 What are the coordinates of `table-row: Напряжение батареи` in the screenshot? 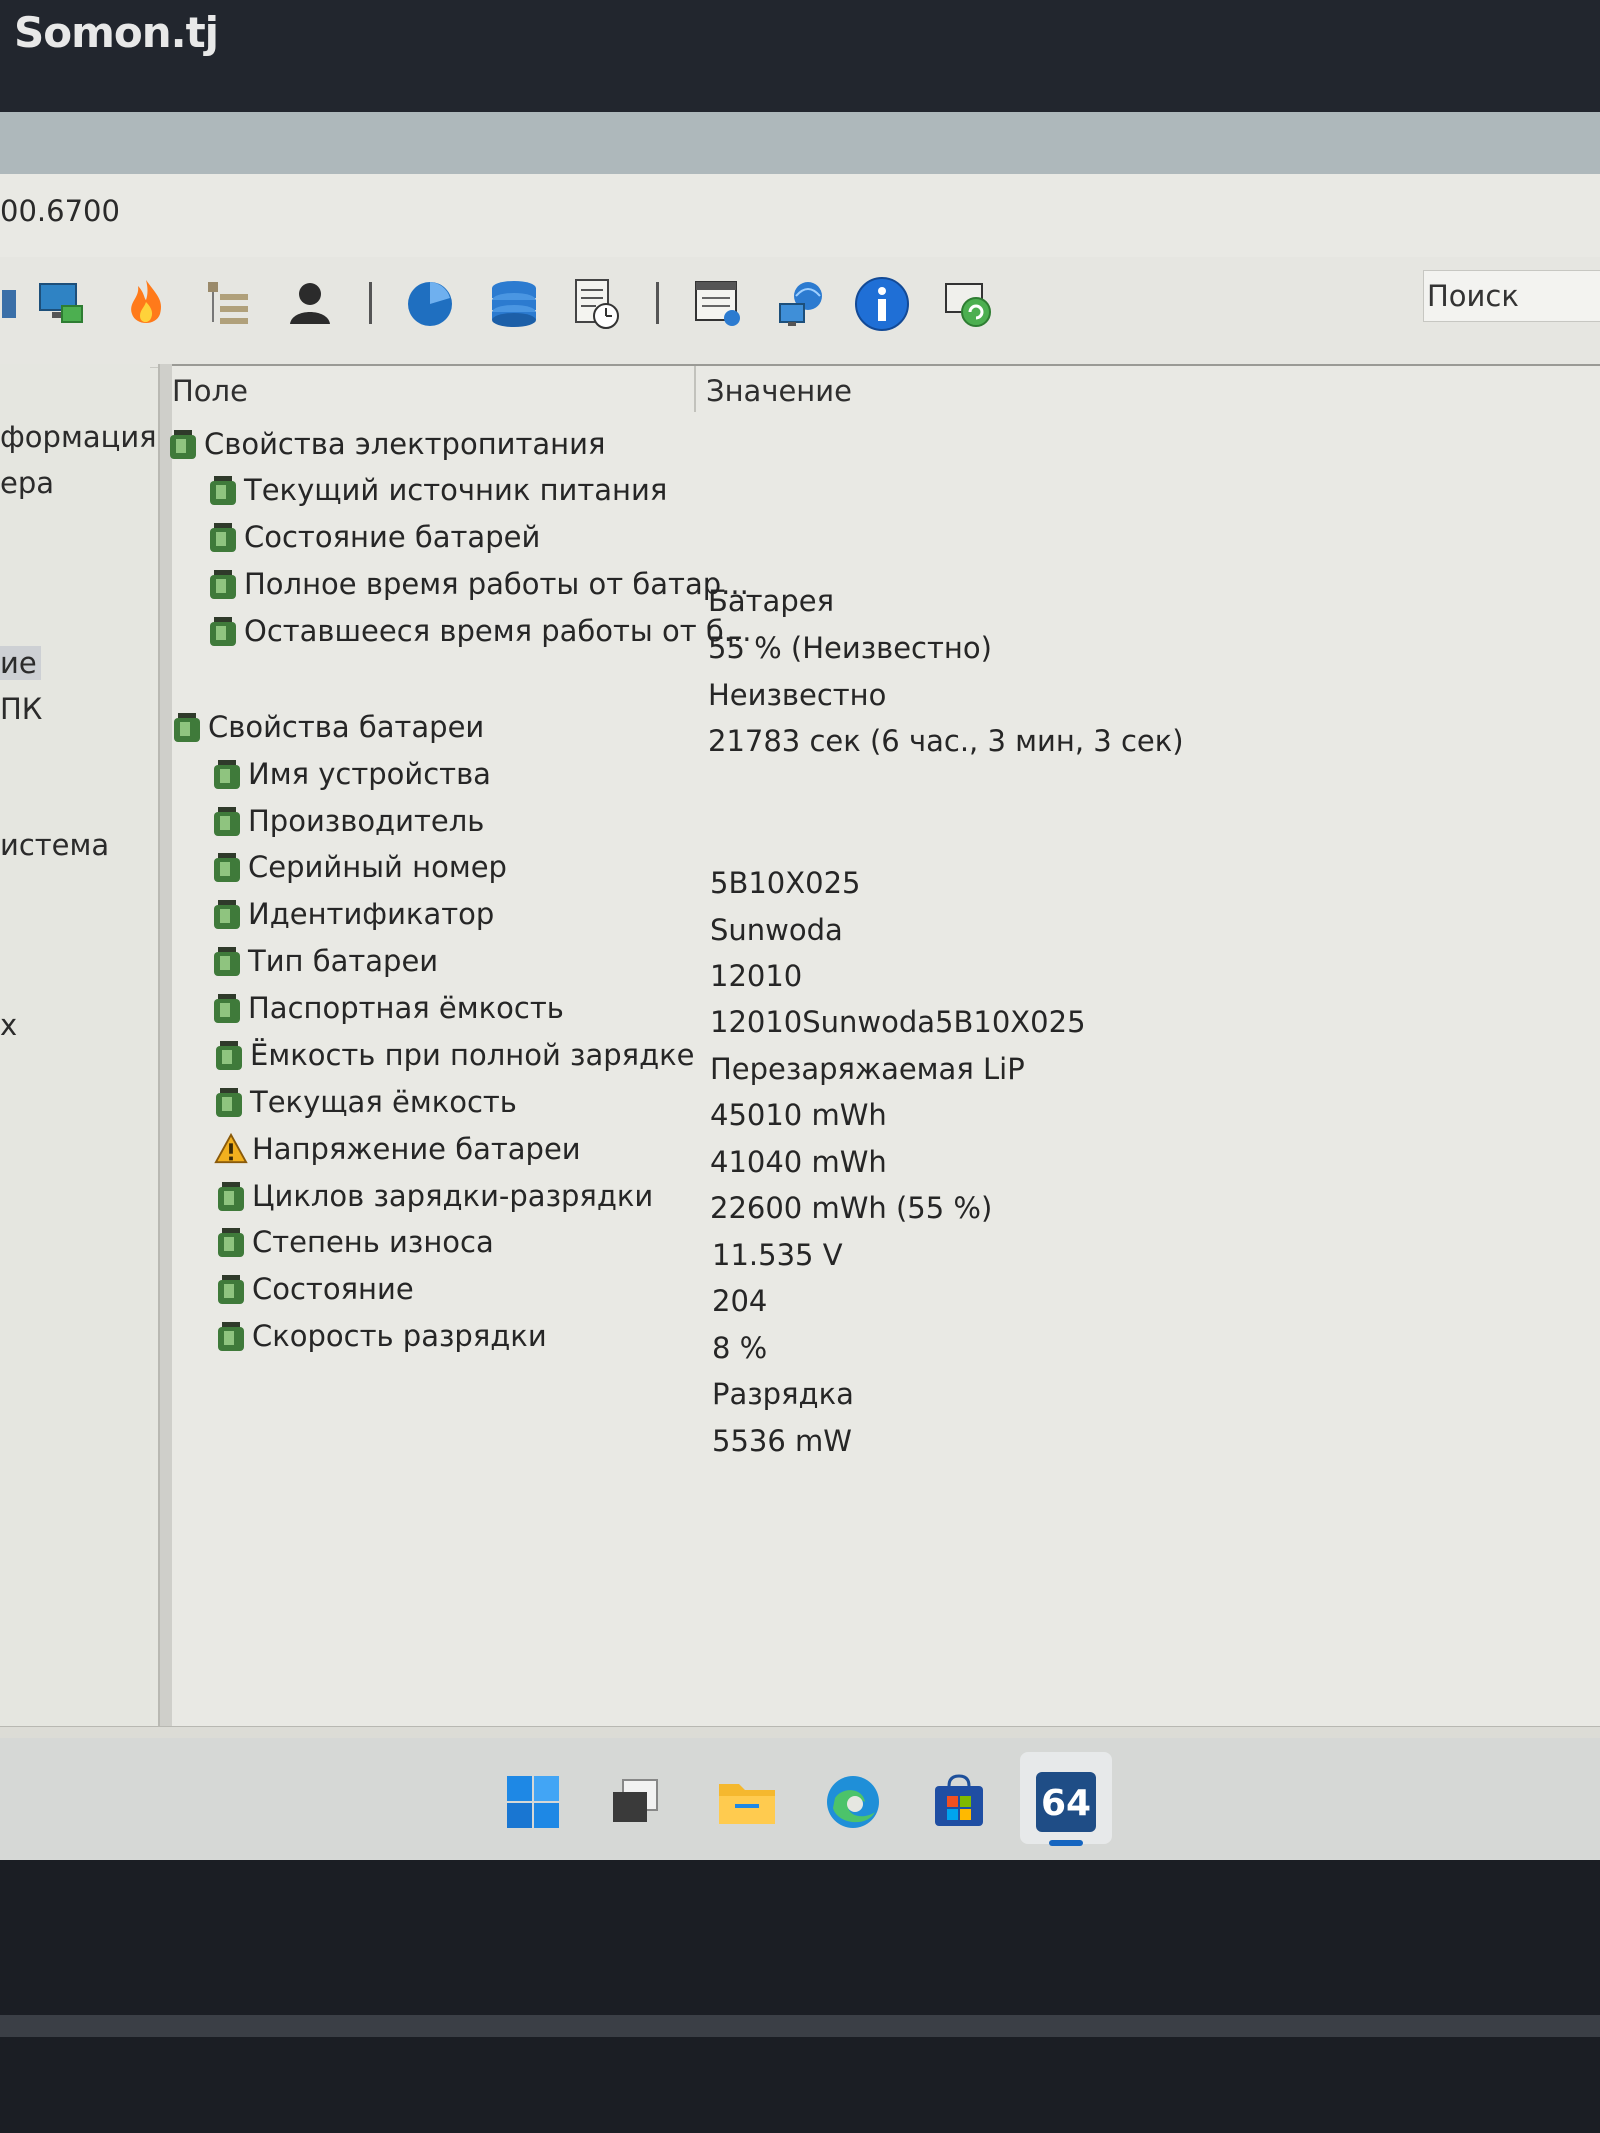 It's located at (397, 1149).